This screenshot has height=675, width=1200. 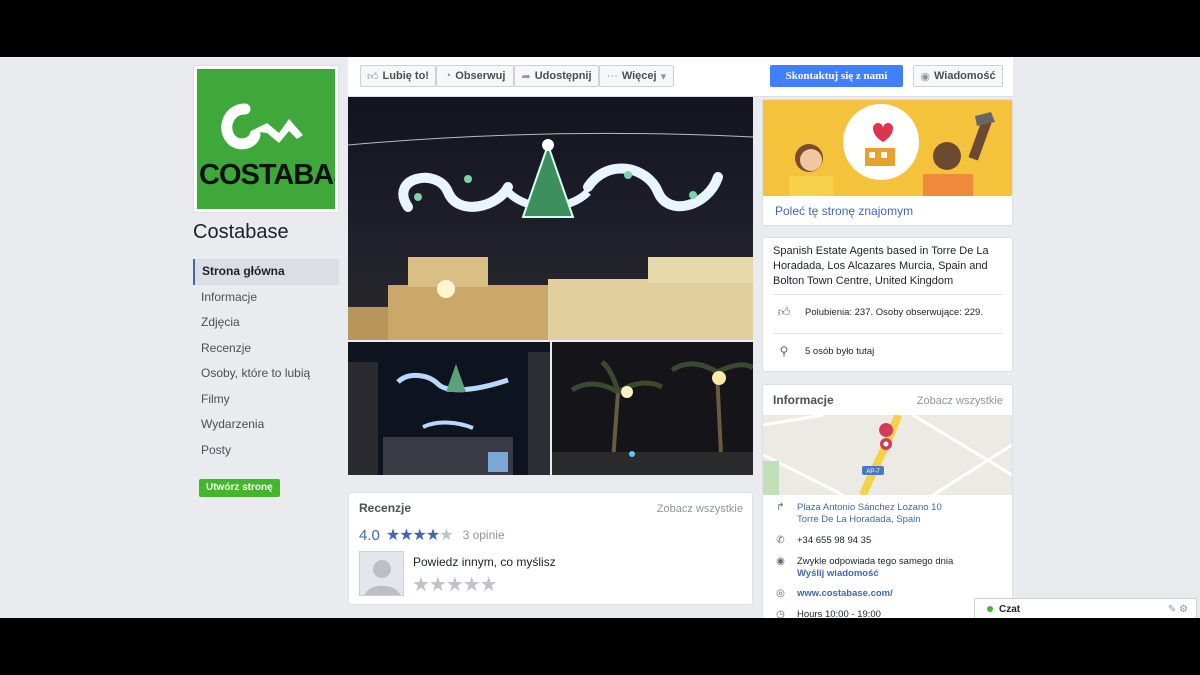 What do you see at coordinates (385, 508) in the screenshot?
I see `reviews-title: Recenzje` at bounding box center [385, 508].